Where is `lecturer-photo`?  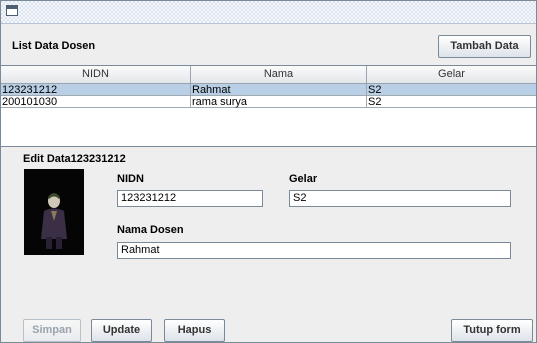
lecturer-photo is located at coordinates (54, 212).